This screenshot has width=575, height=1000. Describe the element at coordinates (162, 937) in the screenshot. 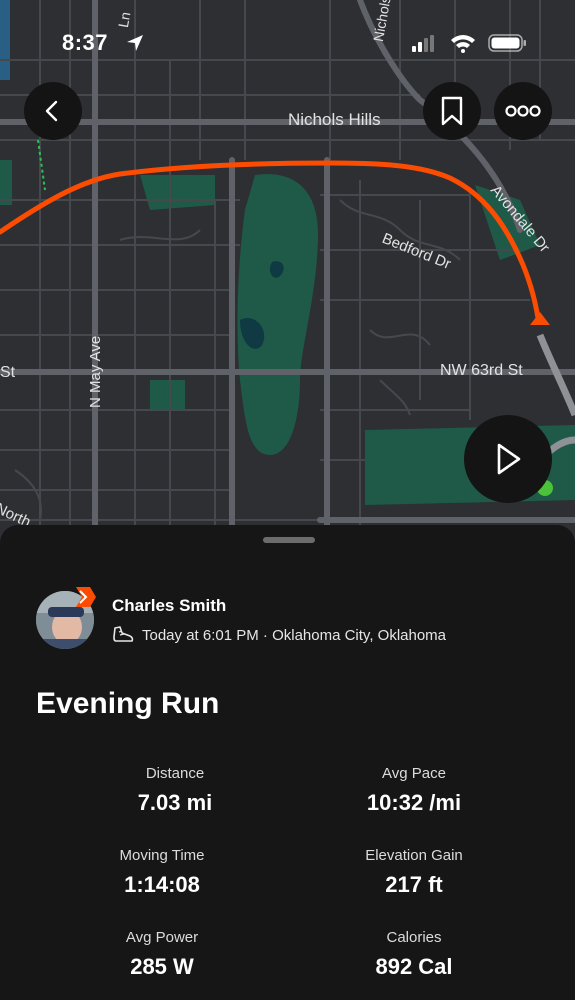

I see `stat-label: Avg Power` at that location.